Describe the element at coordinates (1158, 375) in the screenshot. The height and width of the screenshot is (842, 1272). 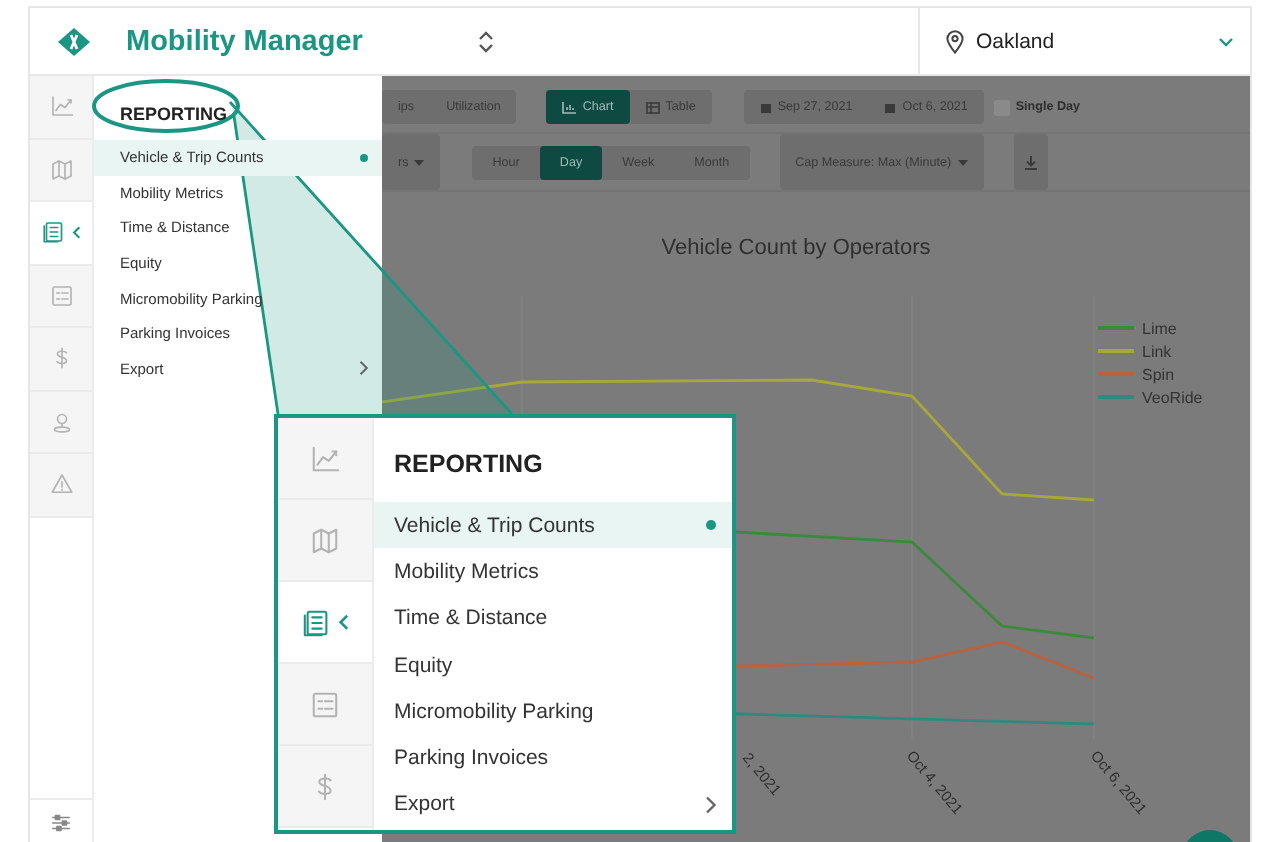
I see `legend-label: Spin` at that location.